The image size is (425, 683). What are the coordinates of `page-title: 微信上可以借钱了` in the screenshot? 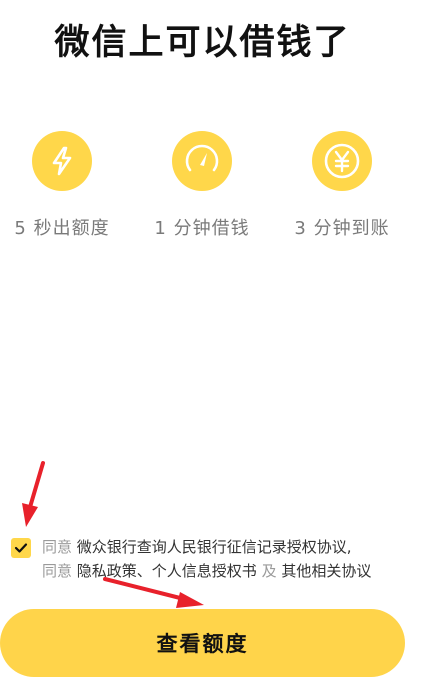 It's located at (202, 43).